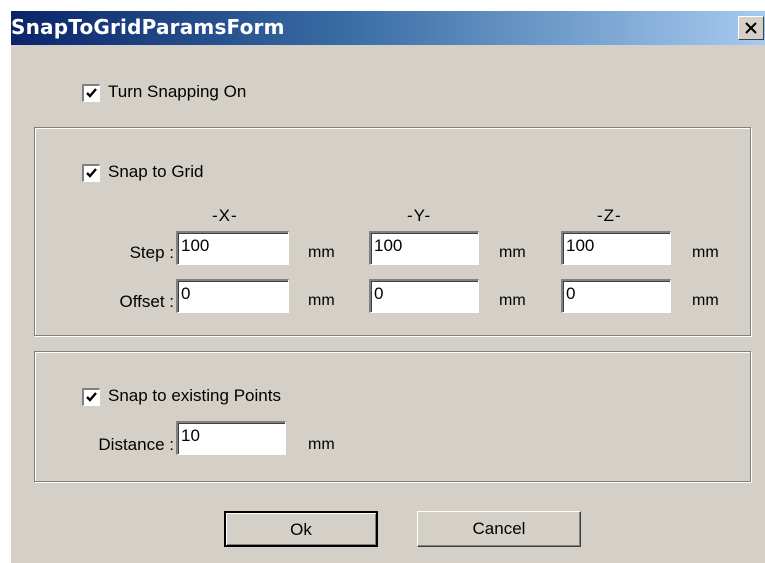 The height and width of the screenshot is (563, 765). What do you see at coordinates (705, 252) in the screenshot?
I see `step-z-unit: mm` at bounding box center [705, 252].